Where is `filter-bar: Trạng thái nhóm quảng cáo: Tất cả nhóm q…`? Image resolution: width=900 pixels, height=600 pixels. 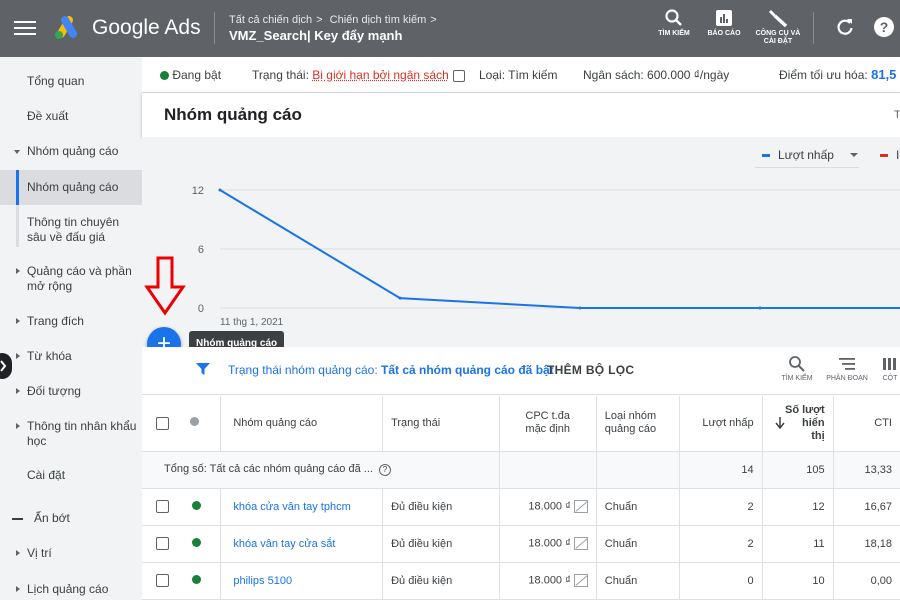
filter-bar: Trạng thái nhóm quảng cáo: Tất cả nhóm q… is located at coordinates (521, 371).